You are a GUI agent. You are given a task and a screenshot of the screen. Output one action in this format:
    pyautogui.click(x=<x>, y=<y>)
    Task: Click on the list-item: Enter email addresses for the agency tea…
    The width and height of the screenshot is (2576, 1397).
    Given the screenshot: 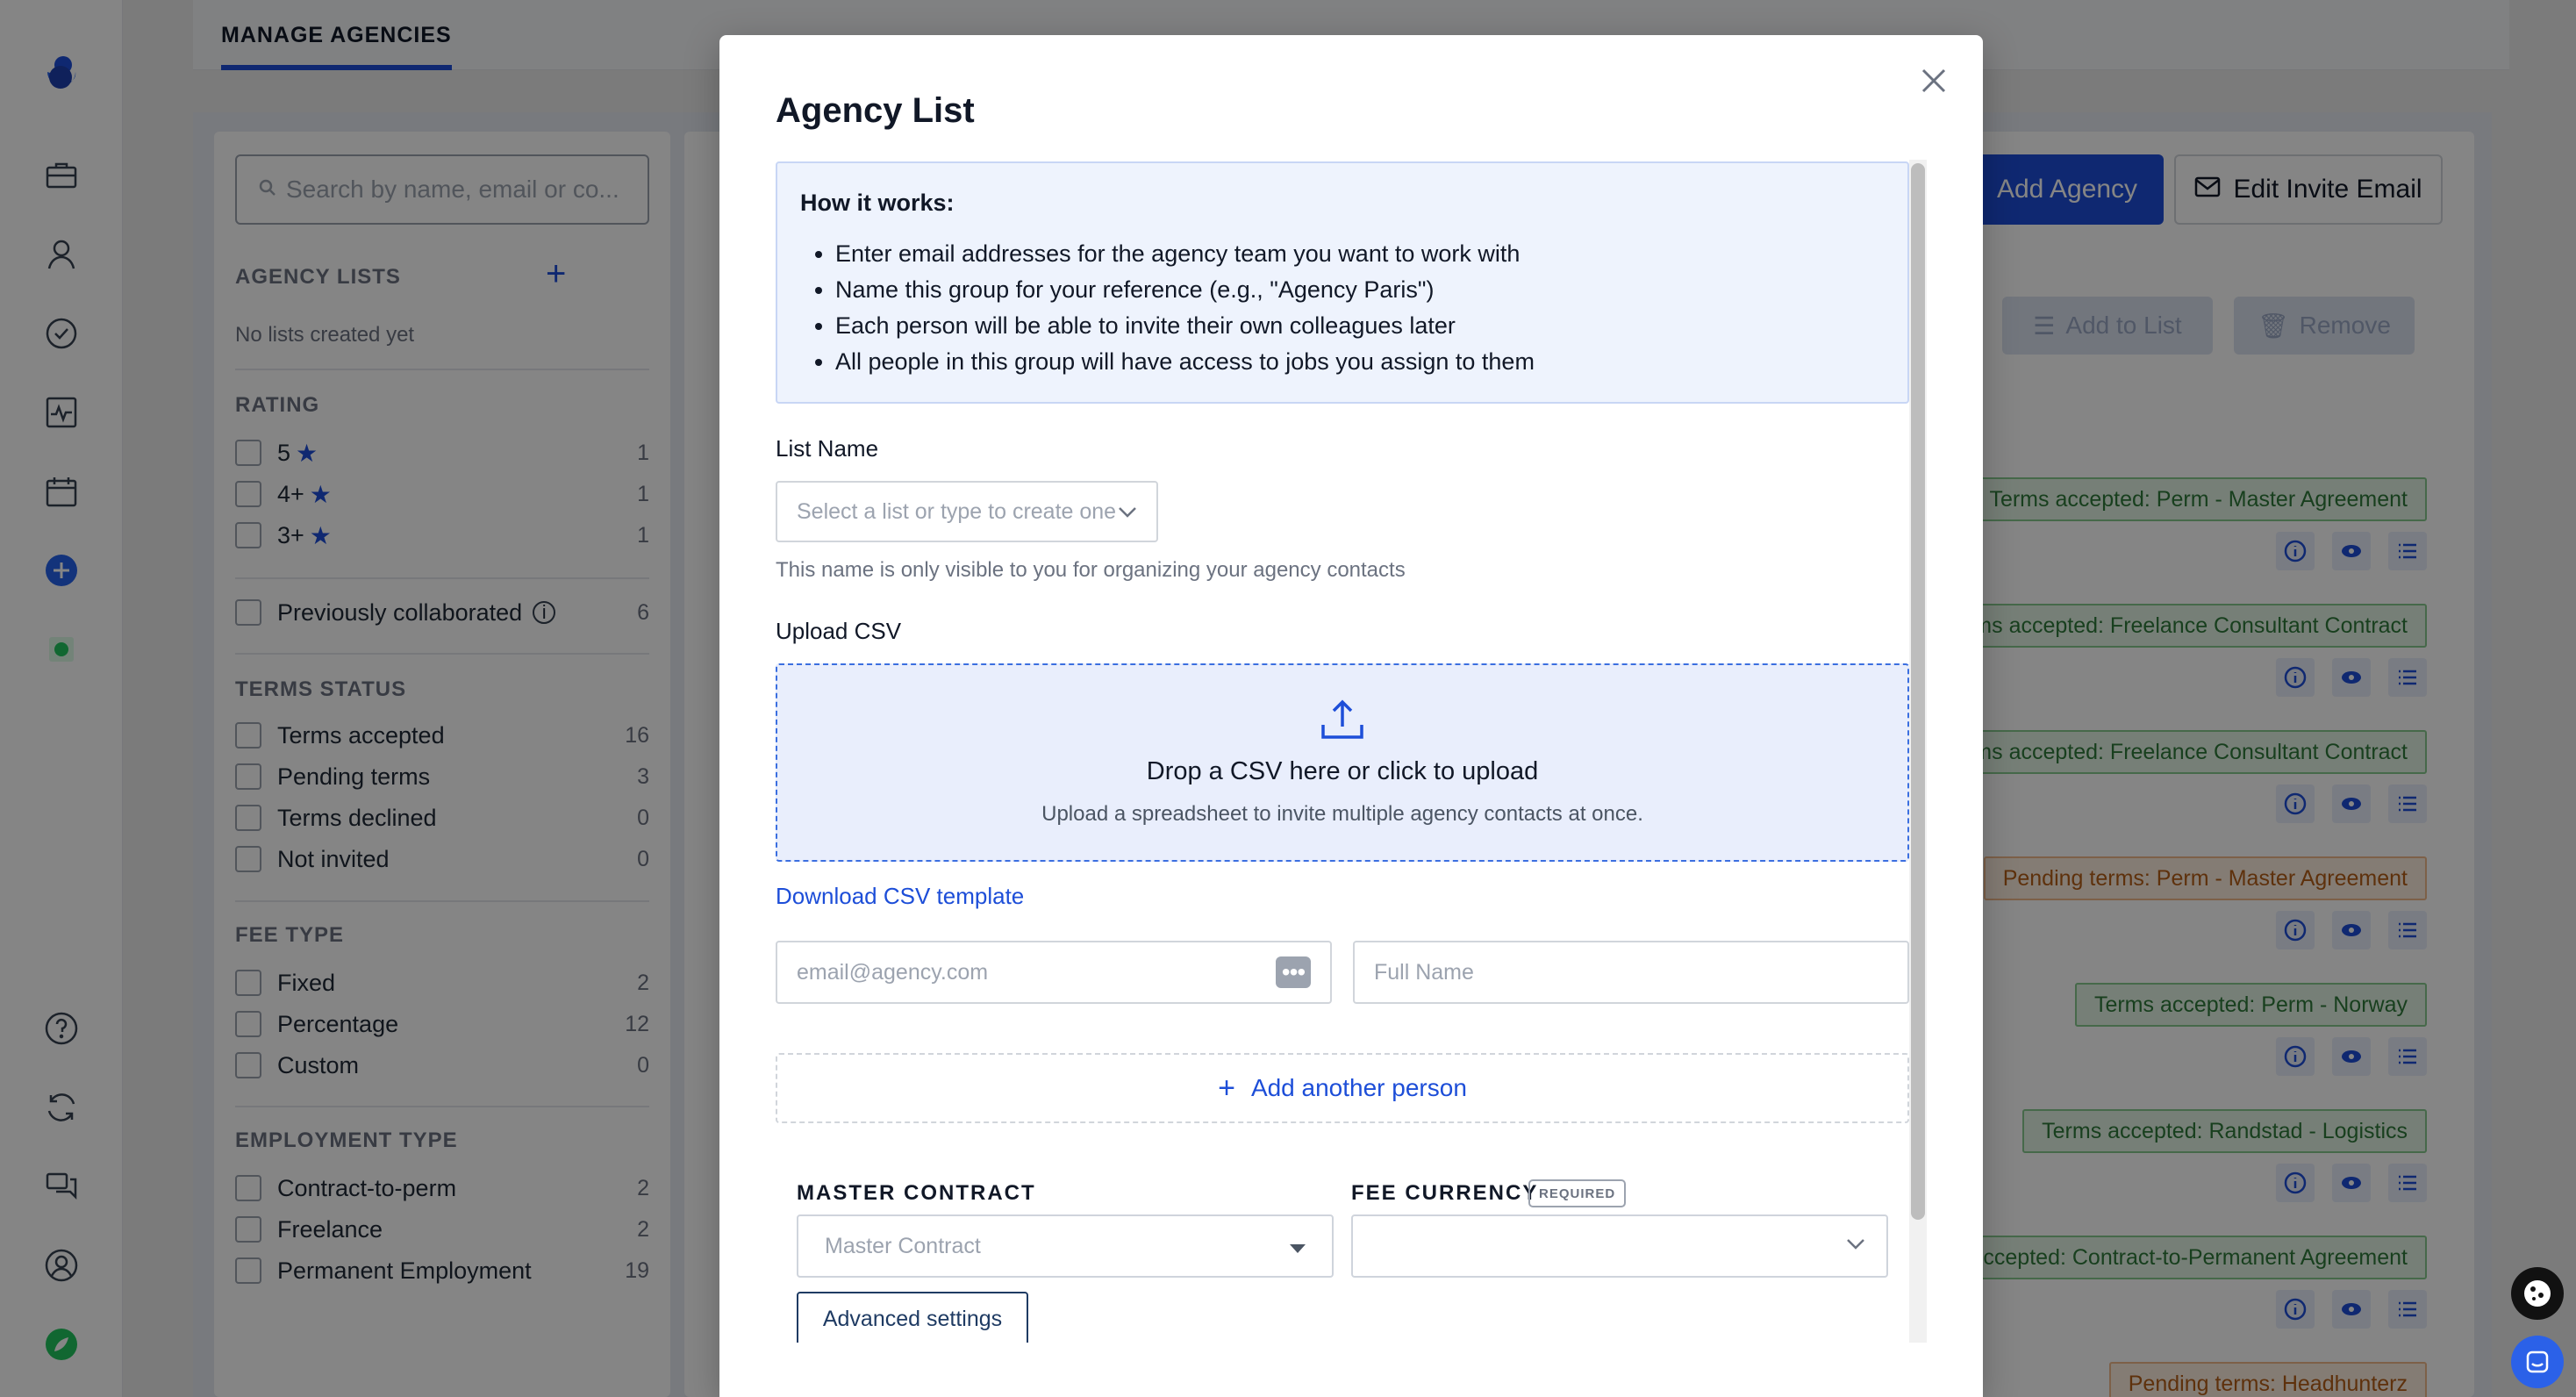 What is the action you would take?
    pyautogui.click(x=1360, y=254)
    